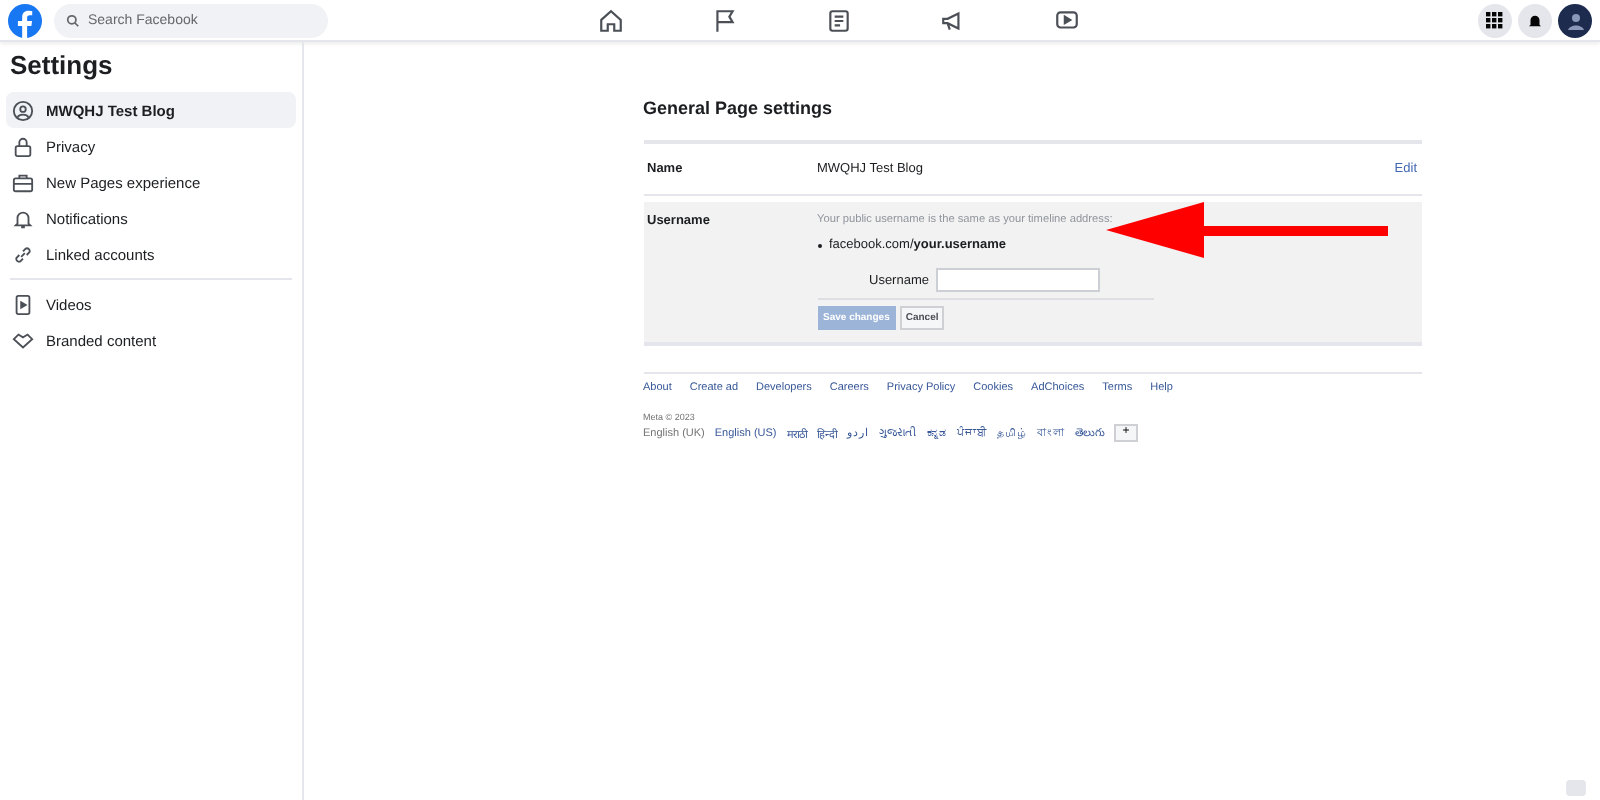  What do you see at coordinates (725, 20) in the screenshot?
I see `flag-icon` at bounding box center [725, 20].